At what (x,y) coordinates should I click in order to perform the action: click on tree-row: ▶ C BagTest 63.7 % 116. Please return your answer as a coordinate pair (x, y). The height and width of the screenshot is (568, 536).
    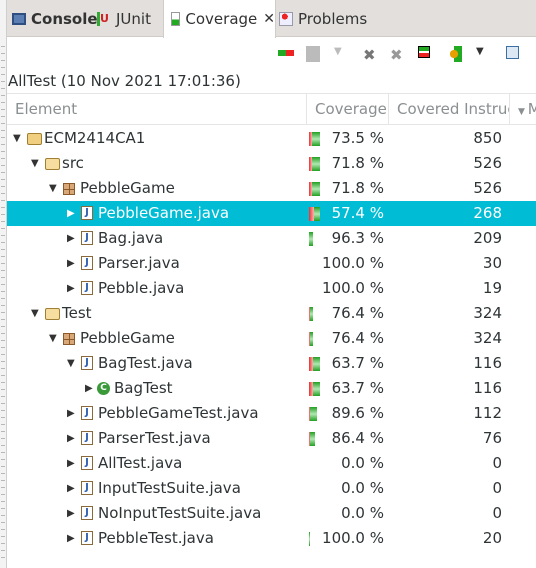
    Looking at the image, I should click on (271, 388).